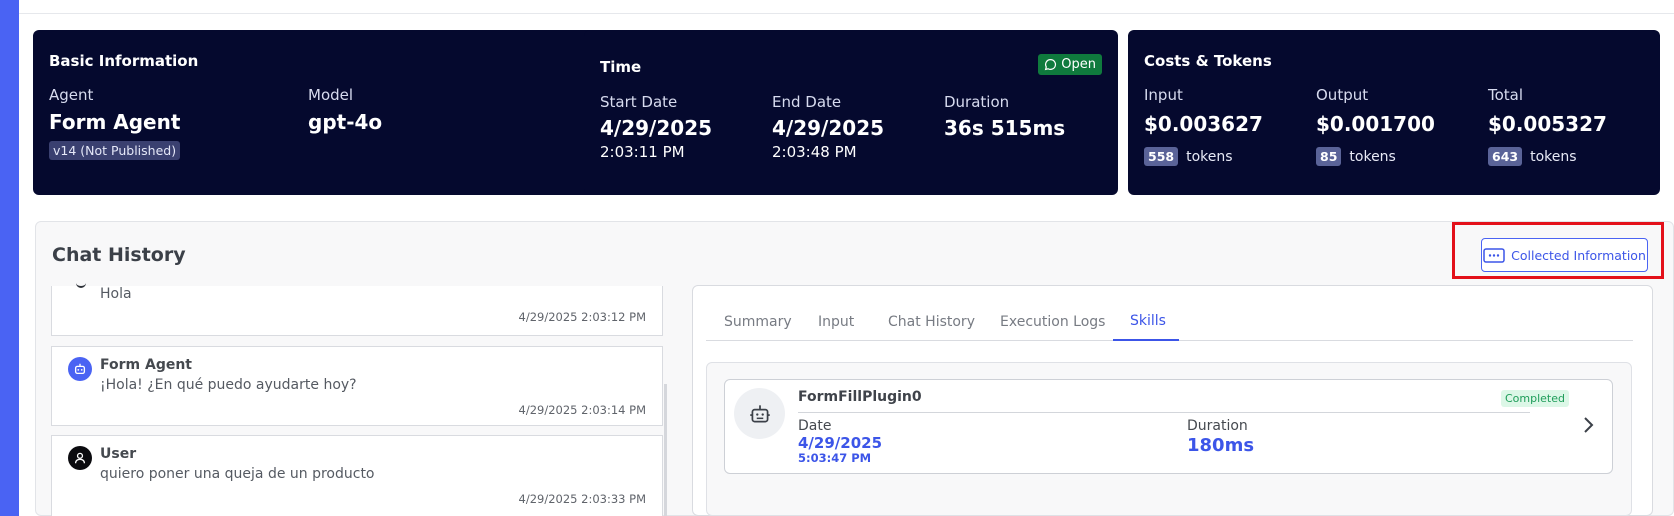 The width and height of the screenshot is (1674, 516). Describe the element at coordinates (860, 397) in the screenshot. I see `skill-name: FormFillPlugin0` at that location.